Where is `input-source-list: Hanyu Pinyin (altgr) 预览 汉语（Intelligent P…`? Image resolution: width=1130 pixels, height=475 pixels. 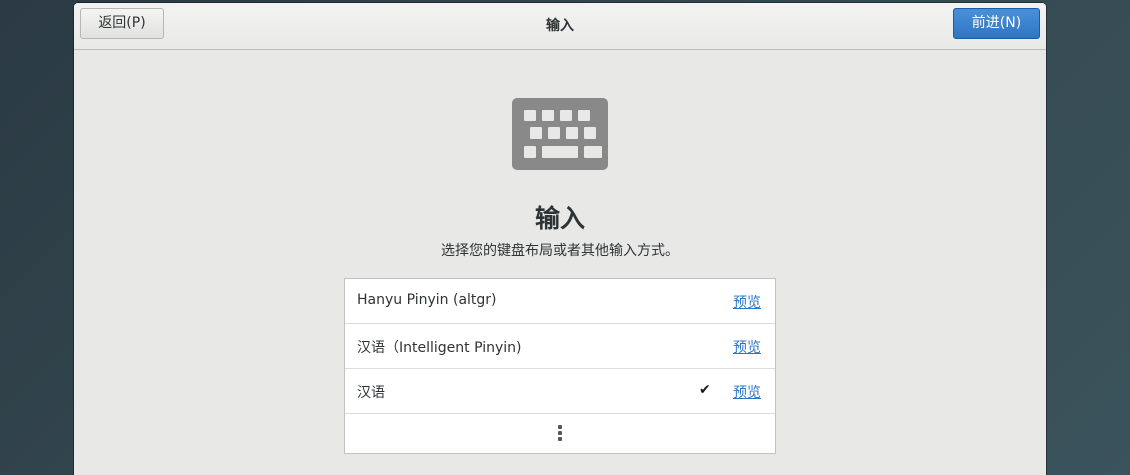 input-source-list: Hanyu Pinyin (altgr) 预览 汉语（Intelligent P… is located at coordinates (560, 366).